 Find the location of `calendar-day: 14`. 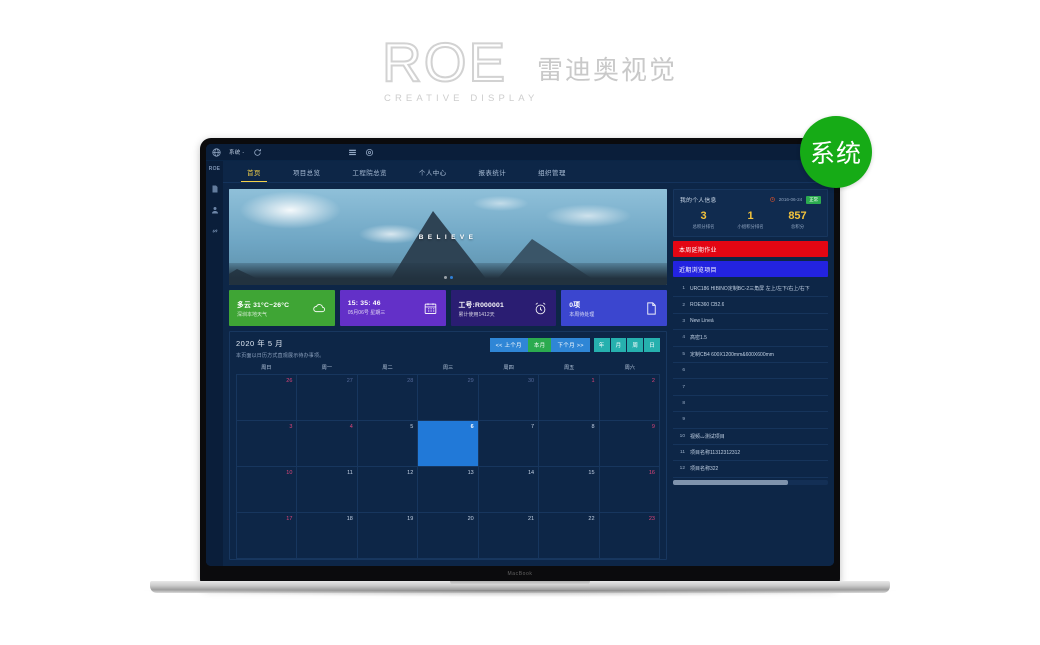

calendar-day: 14 is located at coordinates (509, 490).